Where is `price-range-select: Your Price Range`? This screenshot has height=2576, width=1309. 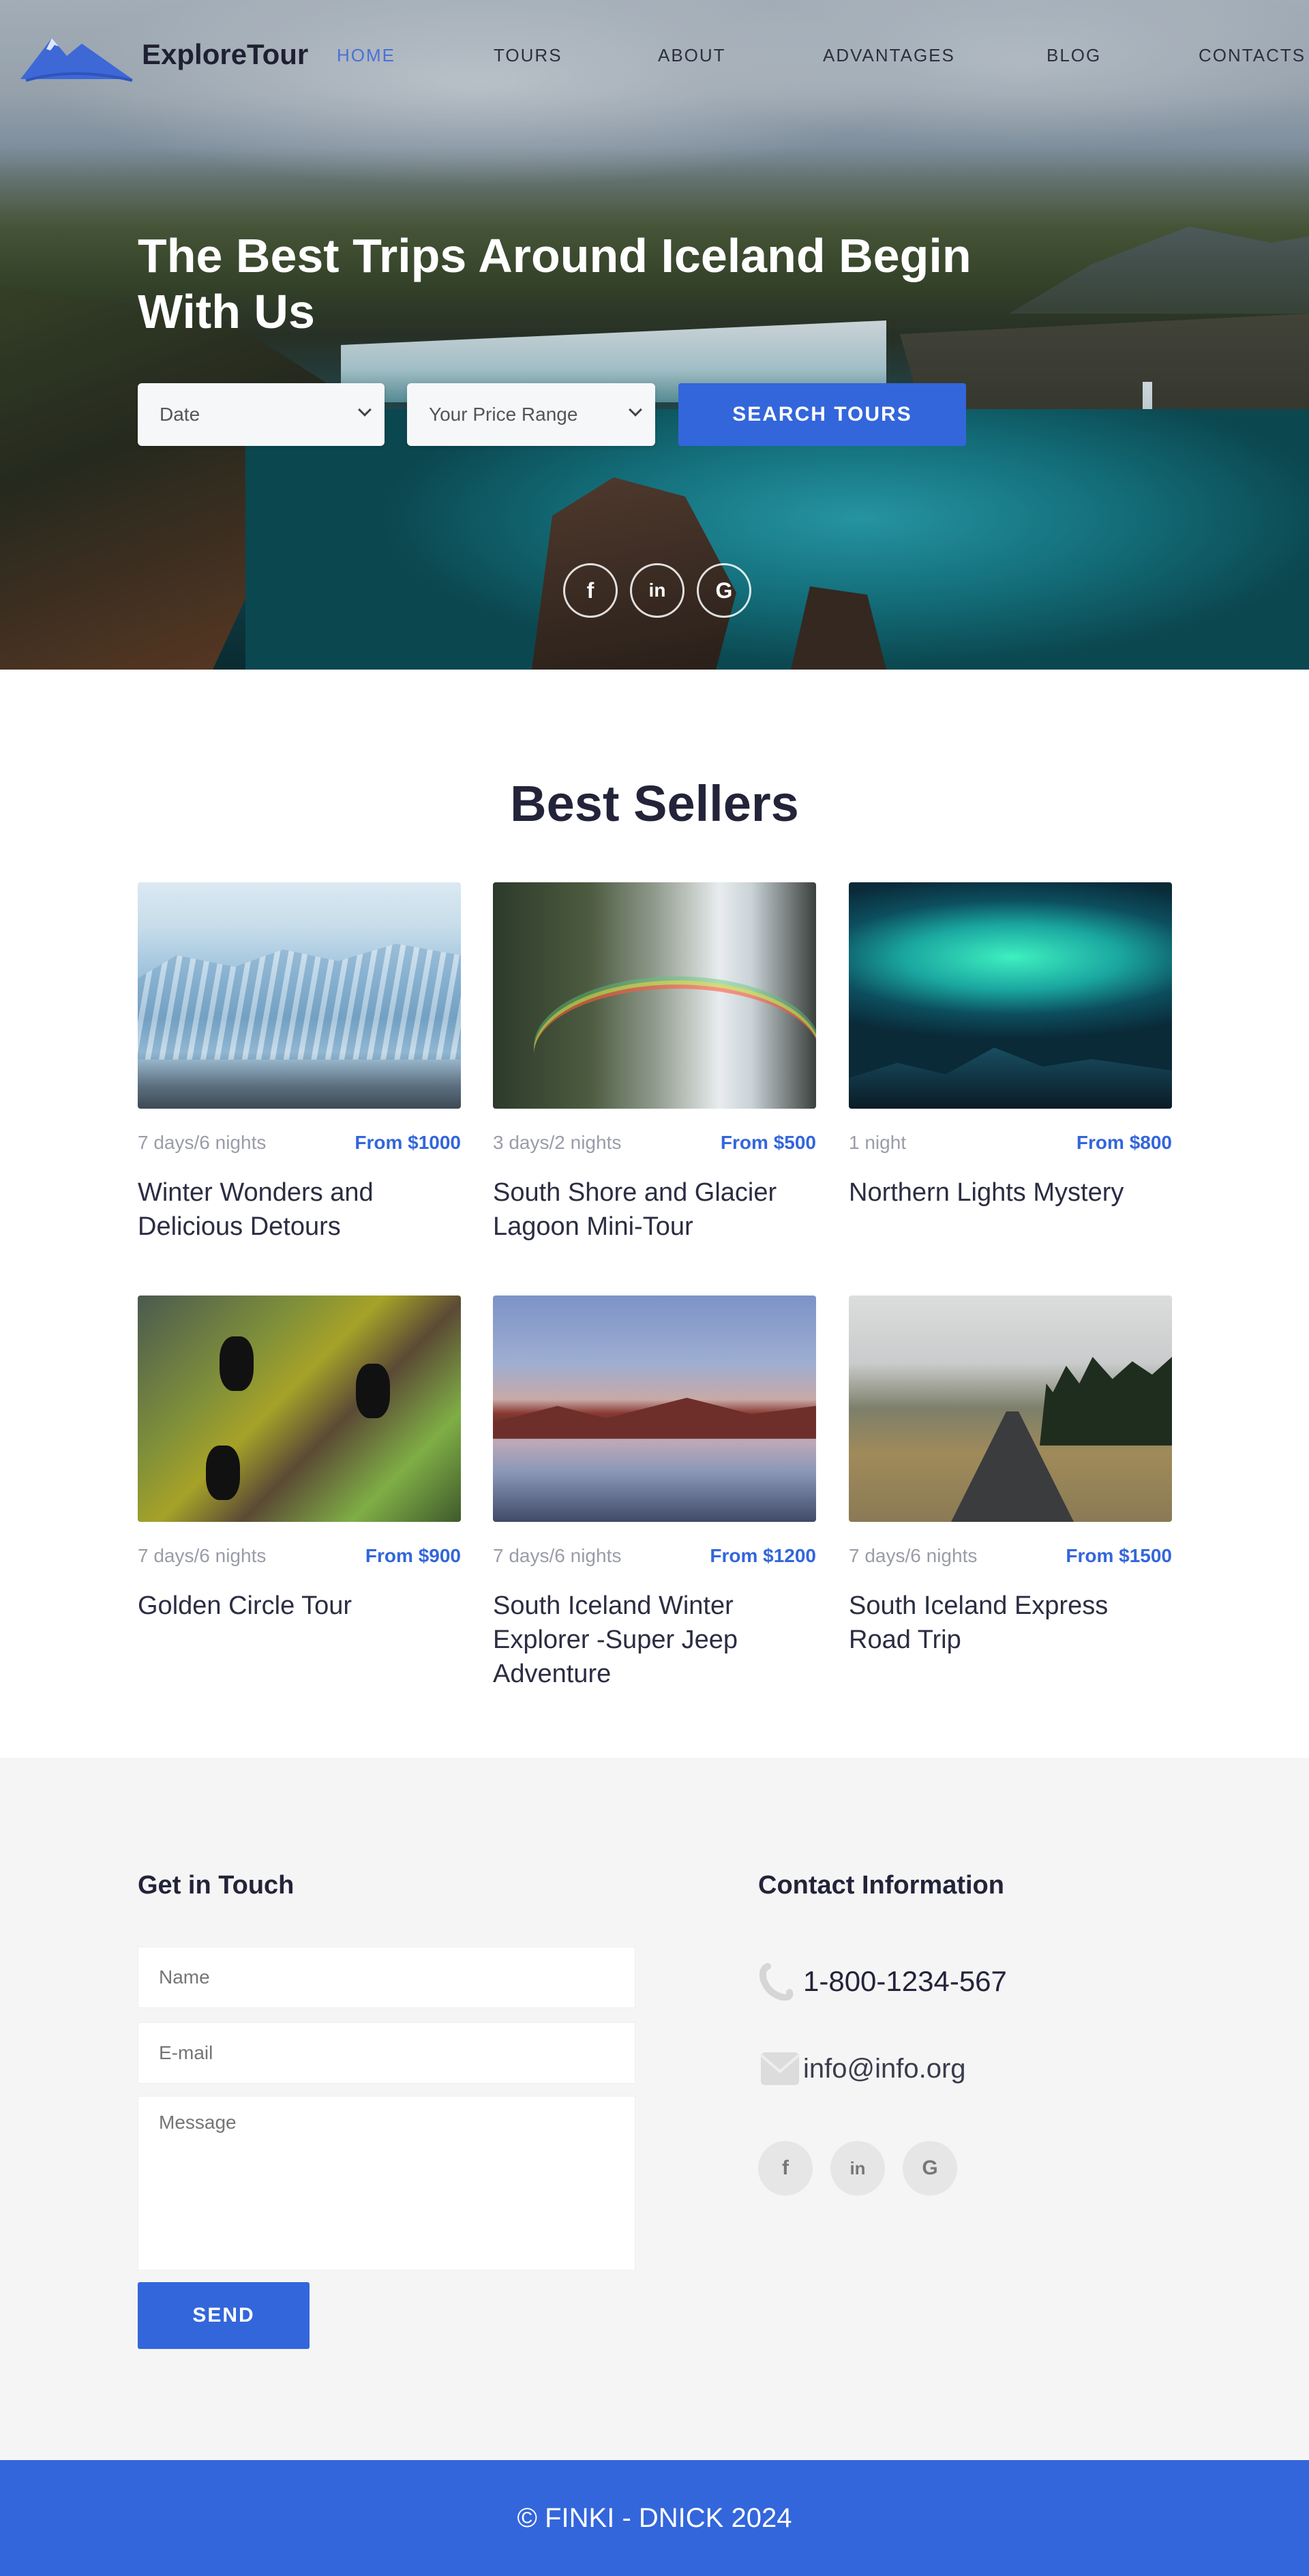 price-range-select: Your Price Range is located at coordinates (531, 414).